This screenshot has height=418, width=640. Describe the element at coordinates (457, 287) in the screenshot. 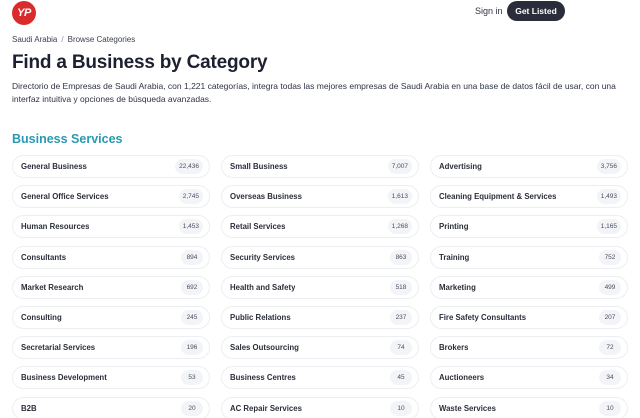

I see `category-name: Marketing` at that location.